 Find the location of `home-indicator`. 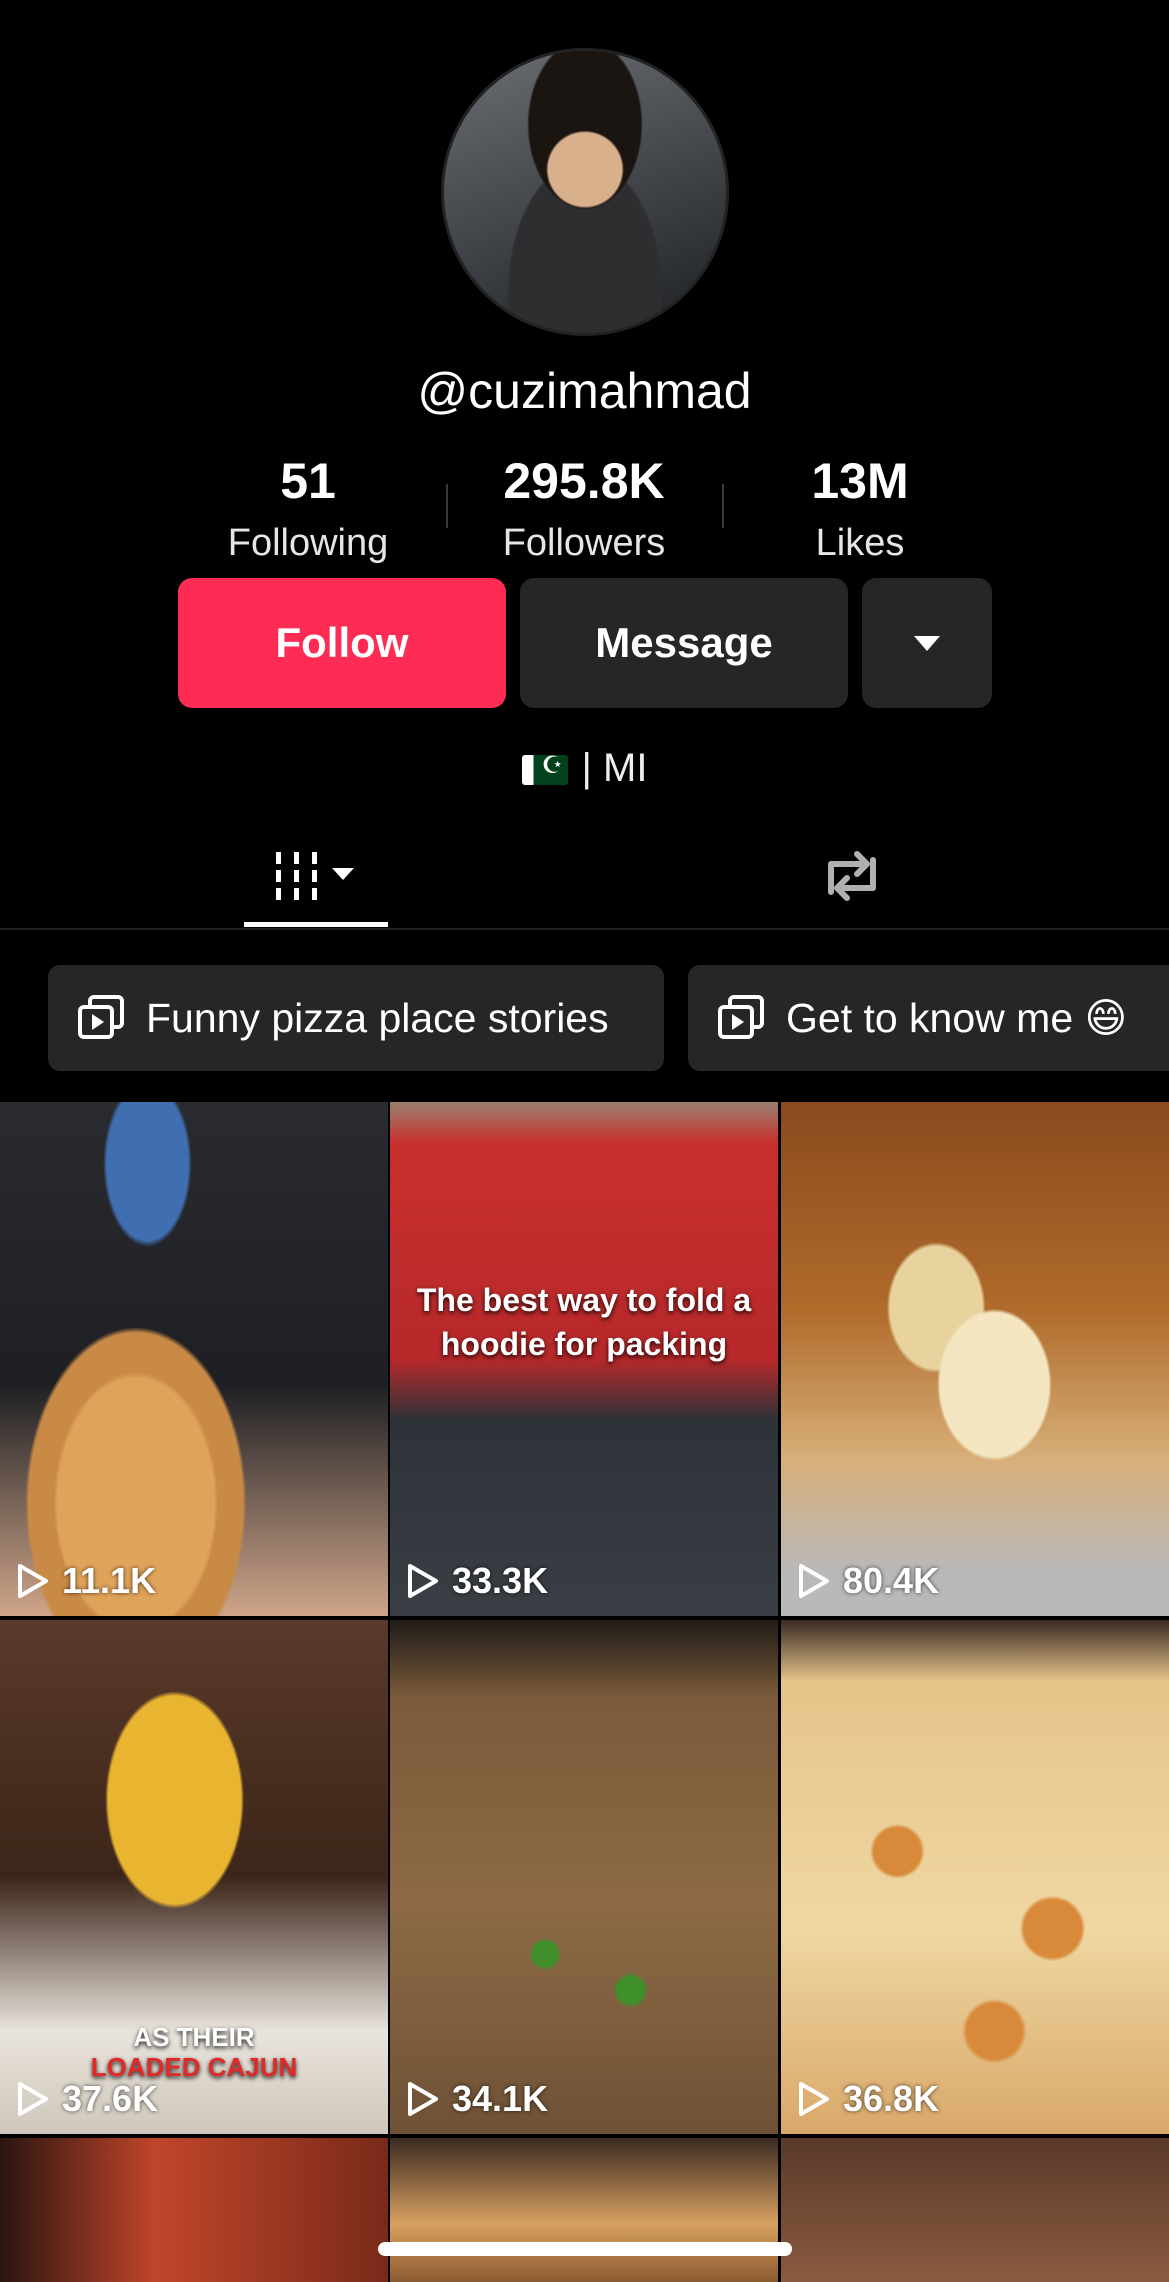

home-indicator is located at coordinates (585, 2249).